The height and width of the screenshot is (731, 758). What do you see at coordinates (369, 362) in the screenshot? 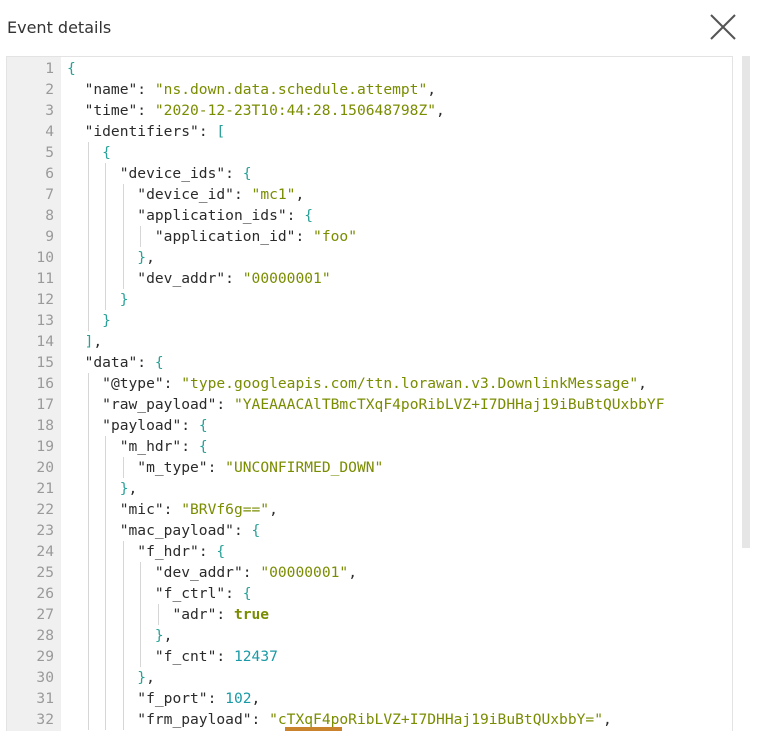
I see `code-line: 15 "data": {` at bounding box center [369, 362].